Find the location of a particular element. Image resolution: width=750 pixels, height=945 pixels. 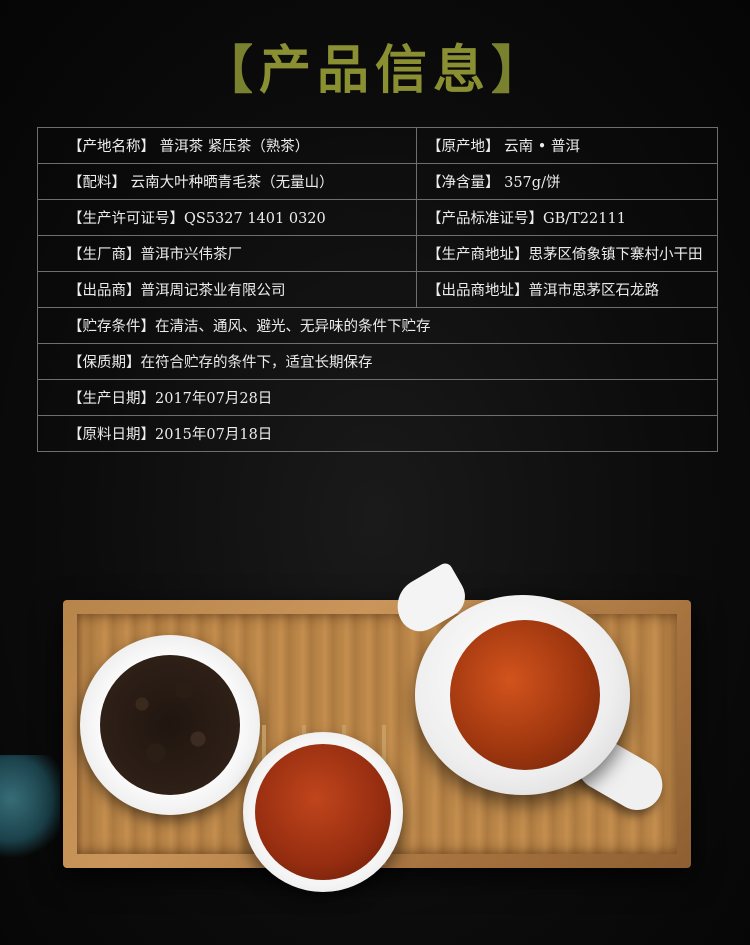

table-row: 【出品商】普洱周记茶业有限公司 【出品商地址】普洱市思茅区石龙路 is located at coordinates (377, 289).